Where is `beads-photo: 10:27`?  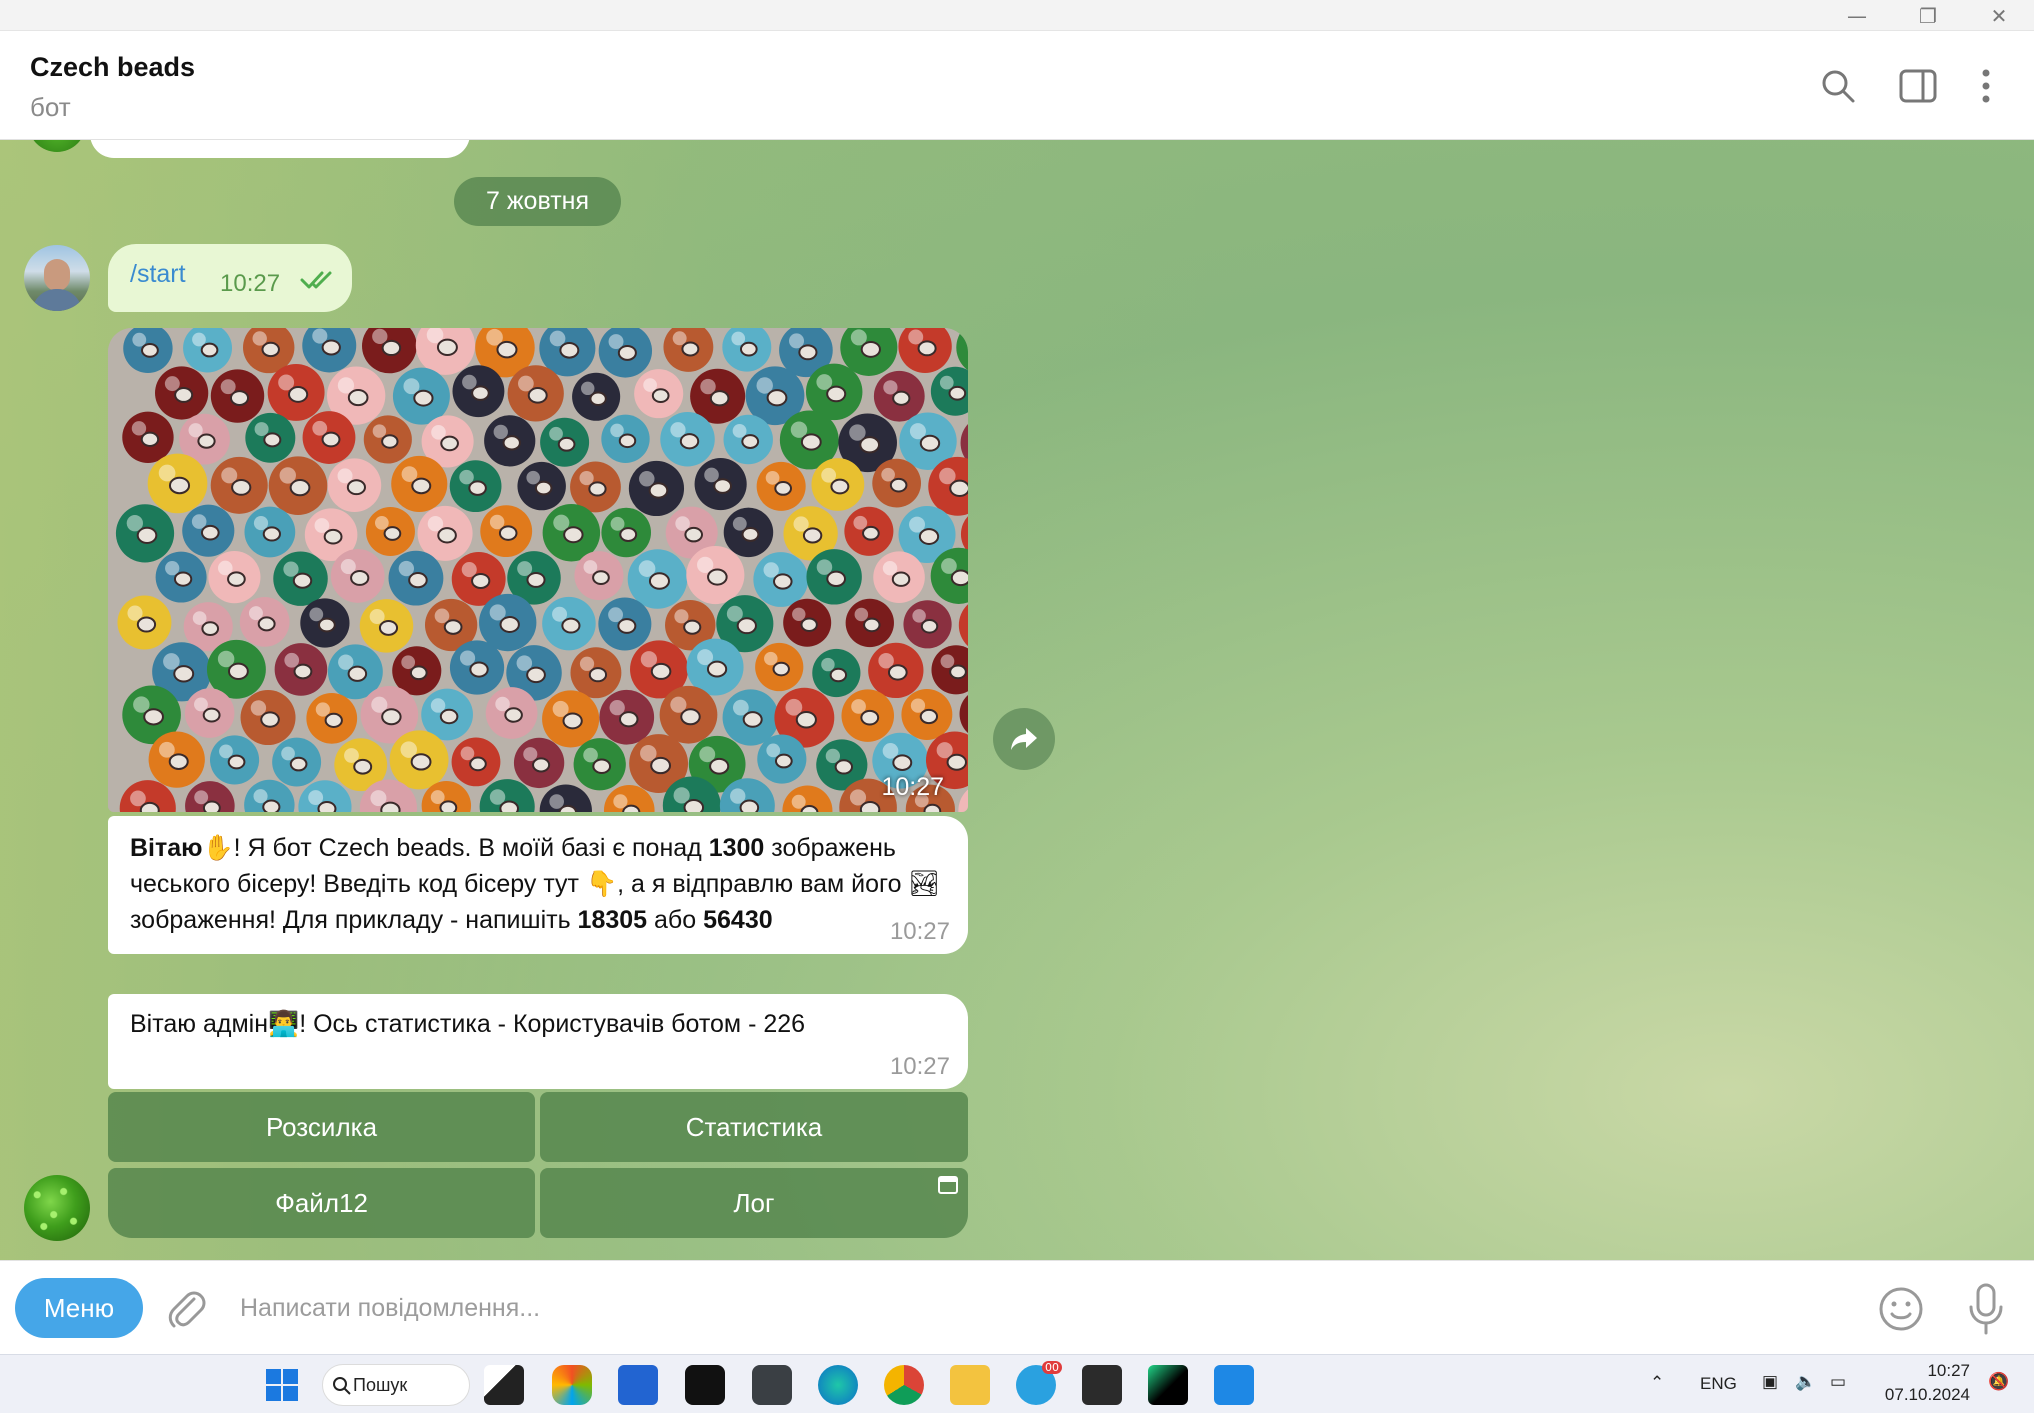
beads-photo: 10:27 is located at coordinates (538, 570).